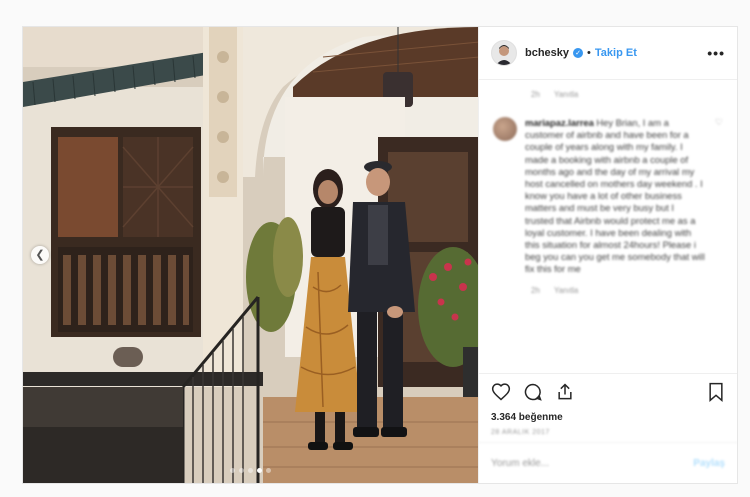 The width and height of the screenshot is (750, 497). I want to click on chevron-left-icon: ❮, so click(40, 255).